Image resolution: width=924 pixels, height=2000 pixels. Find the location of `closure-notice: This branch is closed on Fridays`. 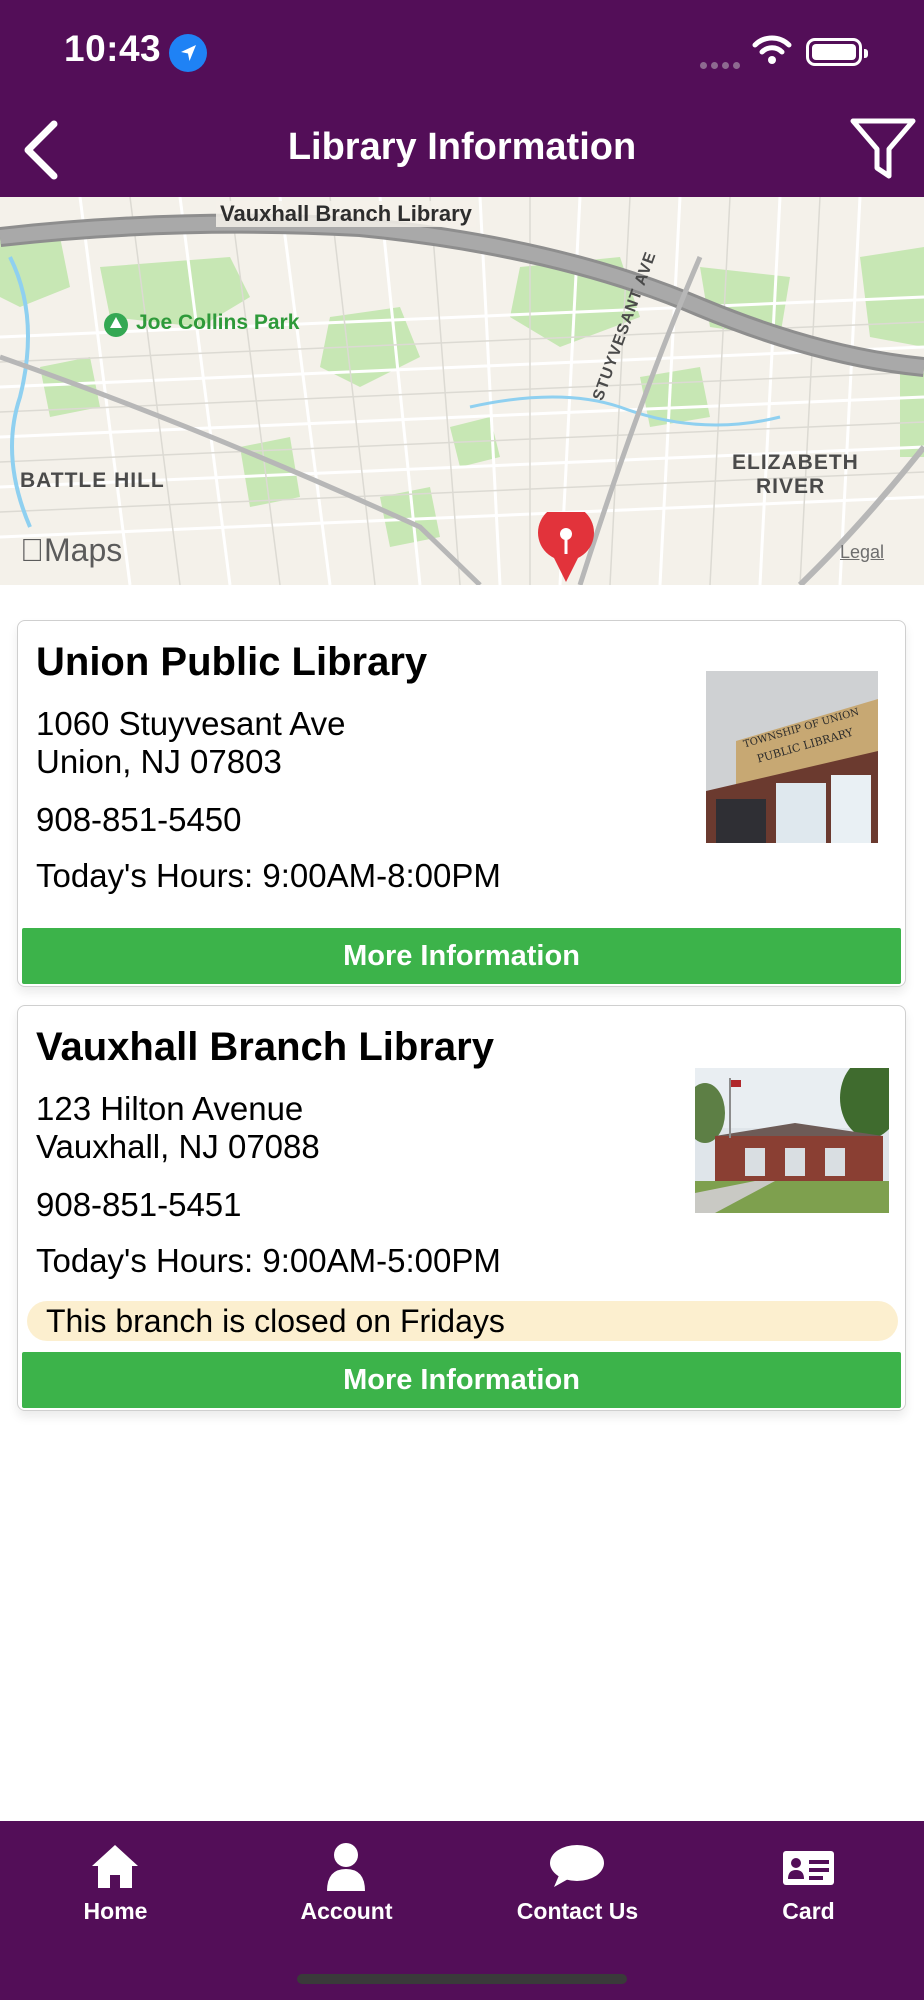

closure-notice: This branch is closed on Fridays is located at coordinates (462, 1321).